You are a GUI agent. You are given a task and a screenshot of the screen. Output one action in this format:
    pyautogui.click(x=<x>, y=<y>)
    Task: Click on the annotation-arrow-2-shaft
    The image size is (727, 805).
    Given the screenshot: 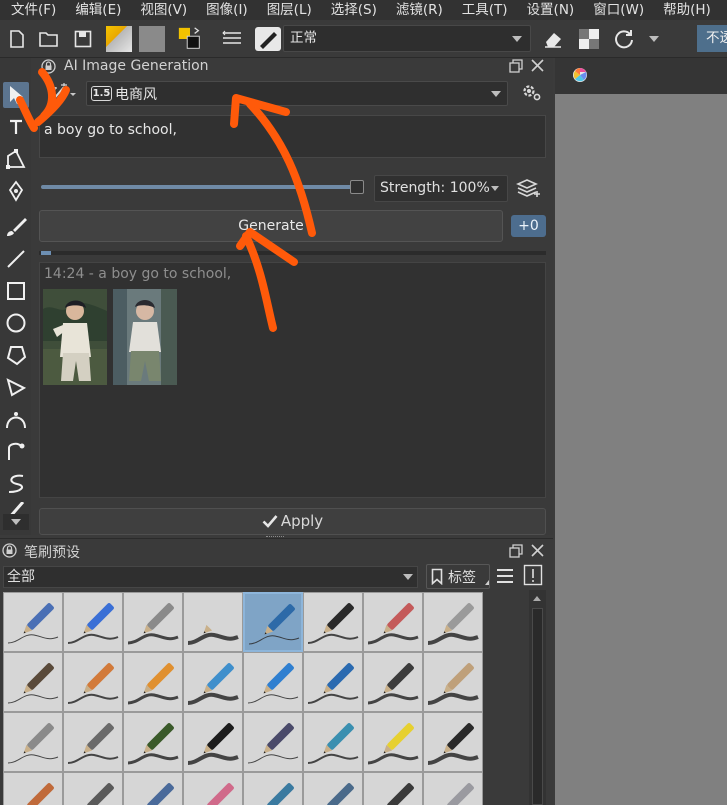 What is the action you would take?
    pyautogui.click(x=259, y=282)
    